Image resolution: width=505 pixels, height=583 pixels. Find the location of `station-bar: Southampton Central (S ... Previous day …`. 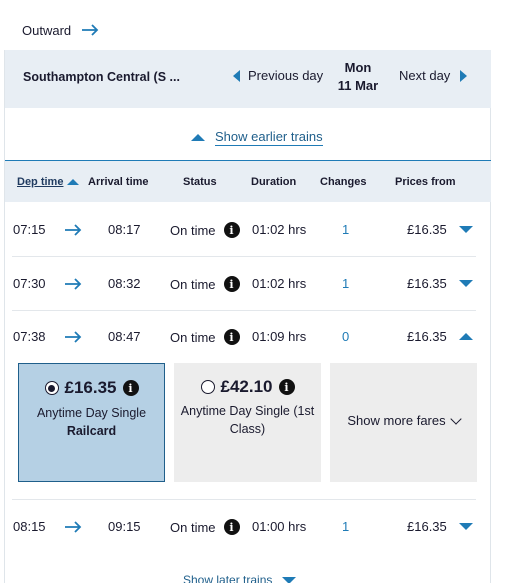

station-bar: Southampton Central (S ... Previous day … is located at coordinates (248, 79).